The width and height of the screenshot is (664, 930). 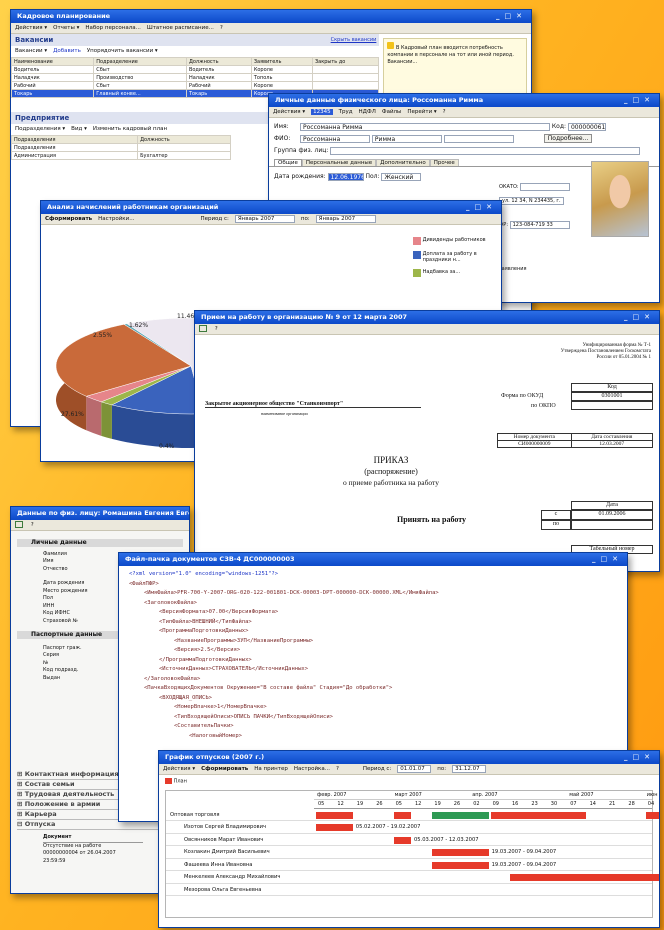 I want to click on tab-general: Общие, so click(x=288, y=162).